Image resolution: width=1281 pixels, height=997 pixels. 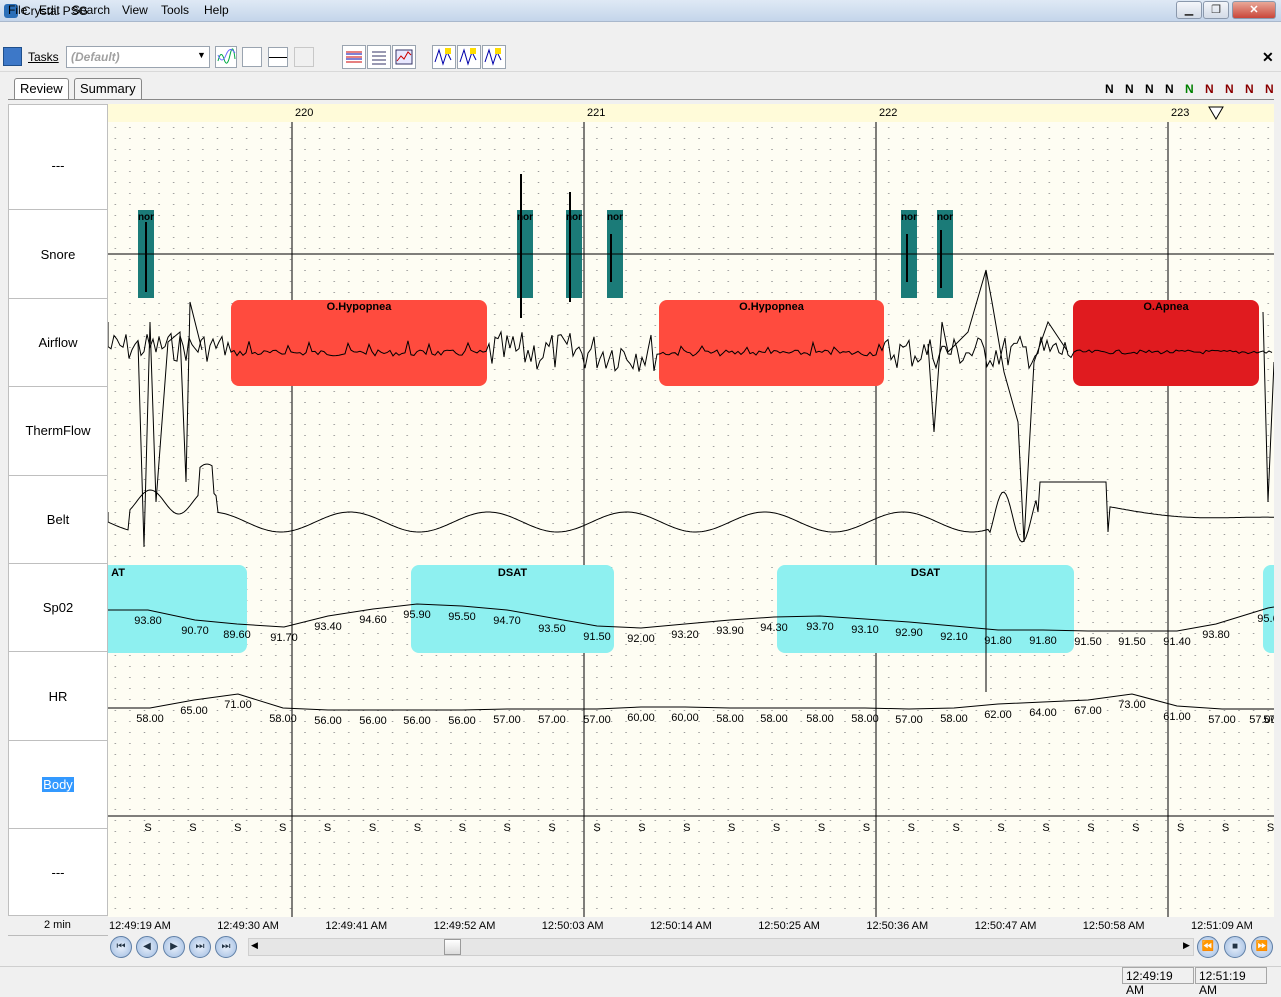 What do you see at coordinates (925, 573) in the screenshot?
I see `desaturation-event-label: DSAT` at bounding box center [925, 573].